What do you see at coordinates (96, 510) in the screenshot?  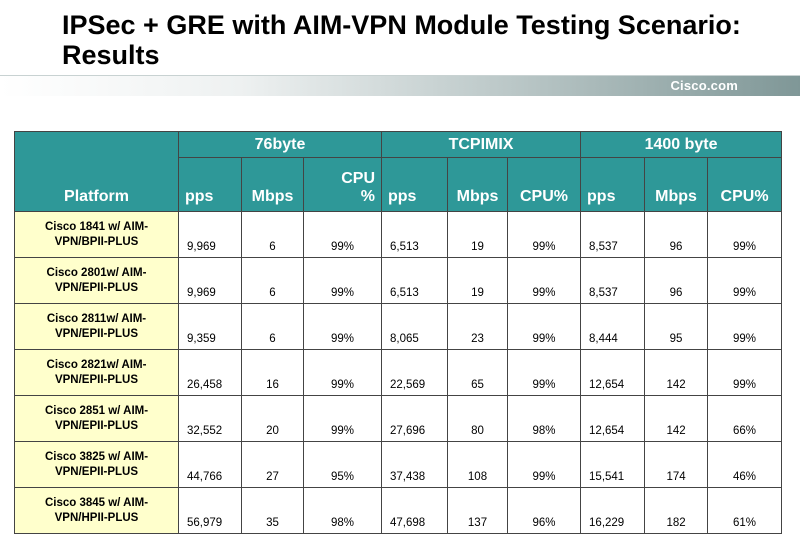 I see `platform-cell: Cisco 3845 w/ AIM- VPN/HPII-PLUS` at bounding box center [96, 510].